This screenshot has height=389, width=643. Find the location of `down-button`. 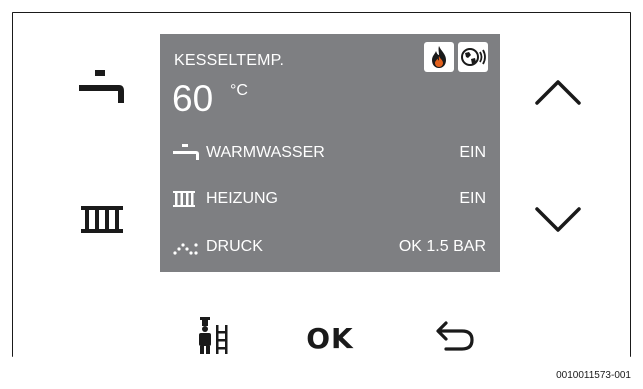

down-button is located at coordinates (558, 220).